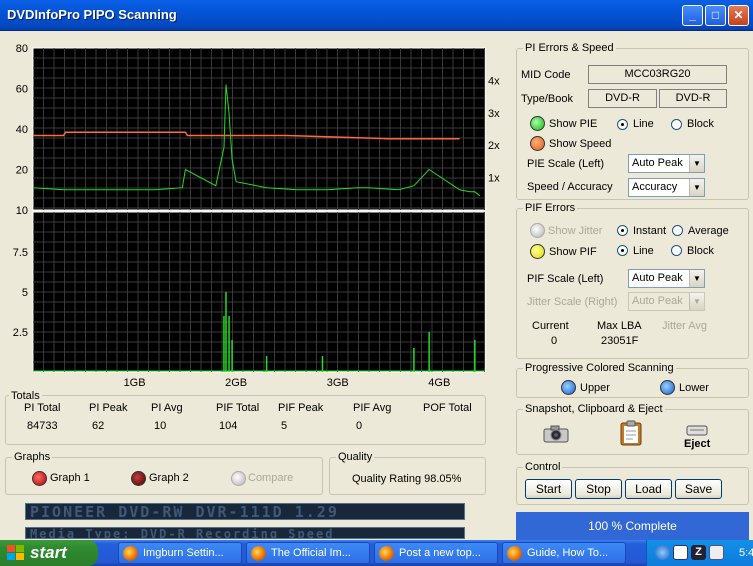 The image size is (753, 566). Describe the element at coordinates (676, 250) in the screenshot. I see `pif-block-radio` at that location.